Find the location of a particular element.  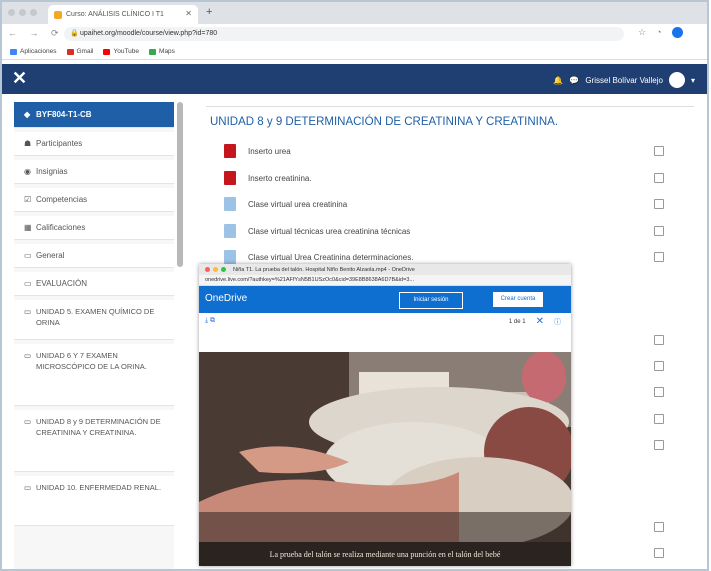

youtube-icon is located at coordinates (107, 51).